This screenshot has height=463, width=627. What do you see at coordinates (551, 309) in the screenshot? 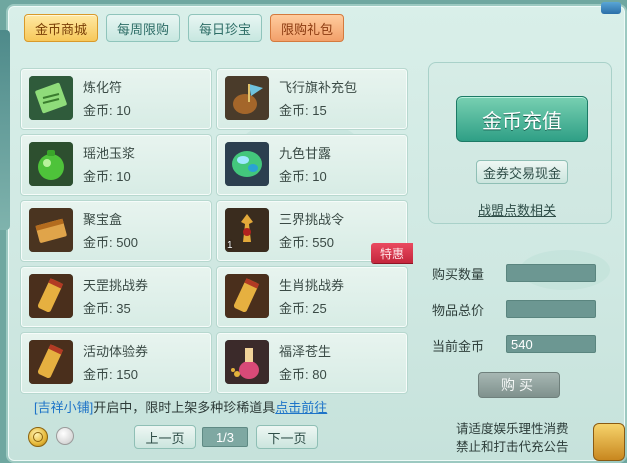
I see `total-price-field` at bounding box center [551, 309].